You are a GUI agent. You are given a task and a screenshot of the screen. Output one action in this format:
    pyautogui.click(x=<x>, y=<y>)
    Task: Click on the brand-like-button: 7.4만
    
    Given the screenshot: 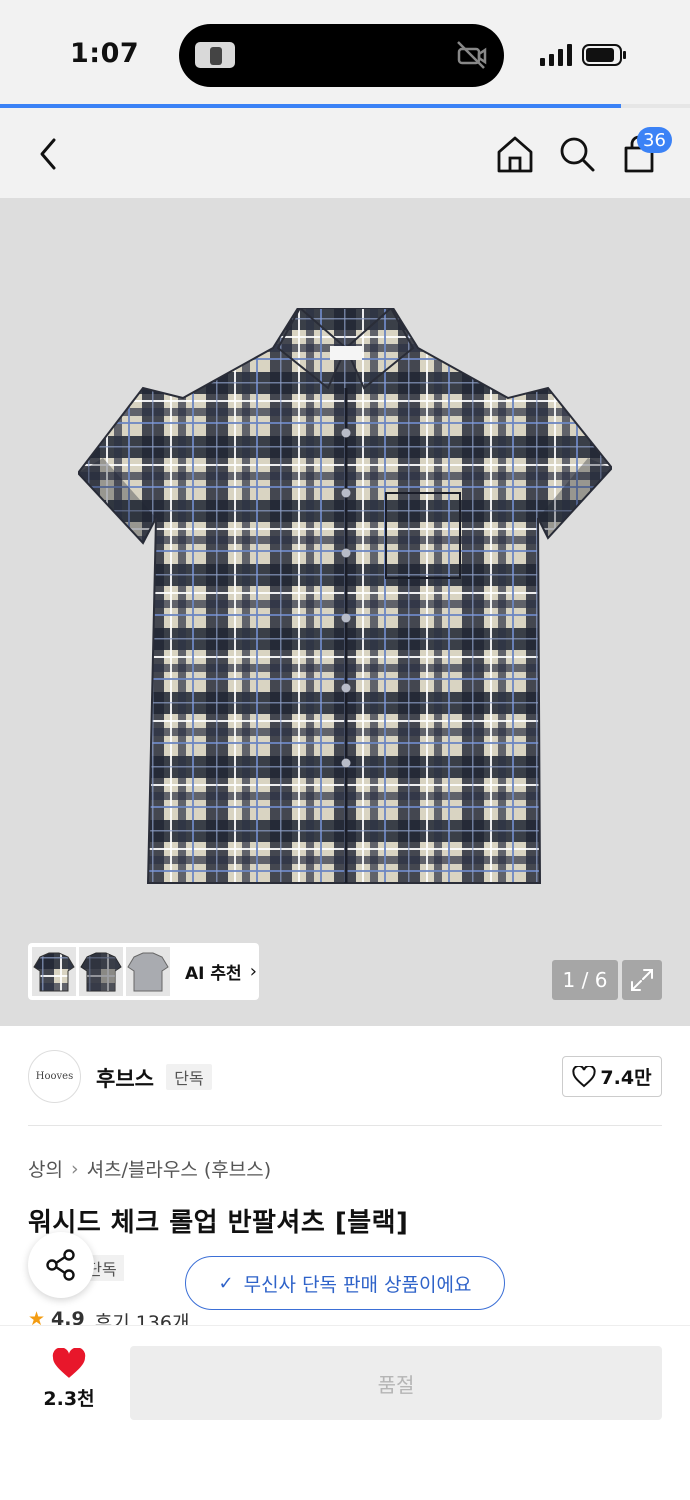 What is the action you would take?
    pyautogui.click(x=612, y=1076)
    